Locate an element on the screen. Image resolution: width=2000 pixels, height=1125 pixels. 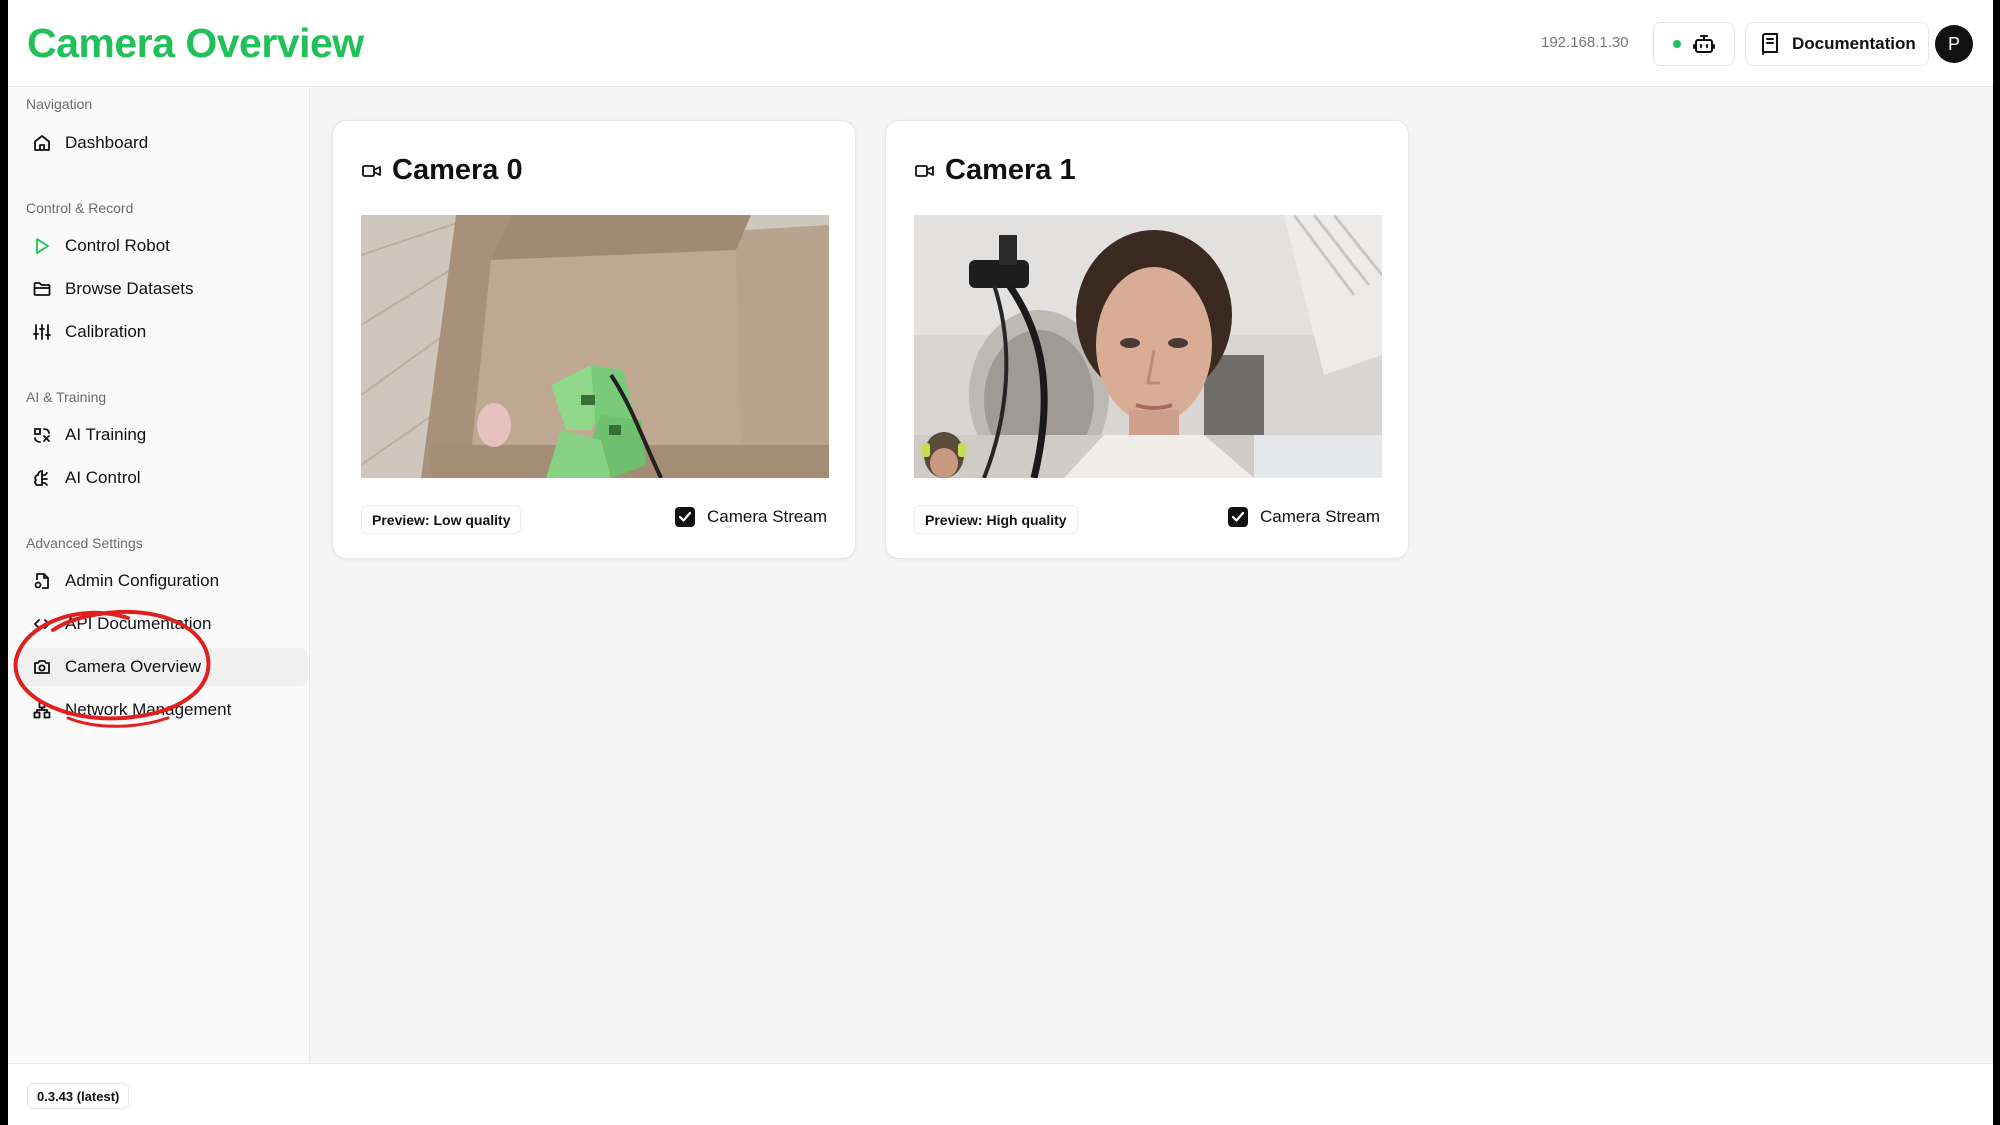
avatar: P is located at coordinates (1954, 44).